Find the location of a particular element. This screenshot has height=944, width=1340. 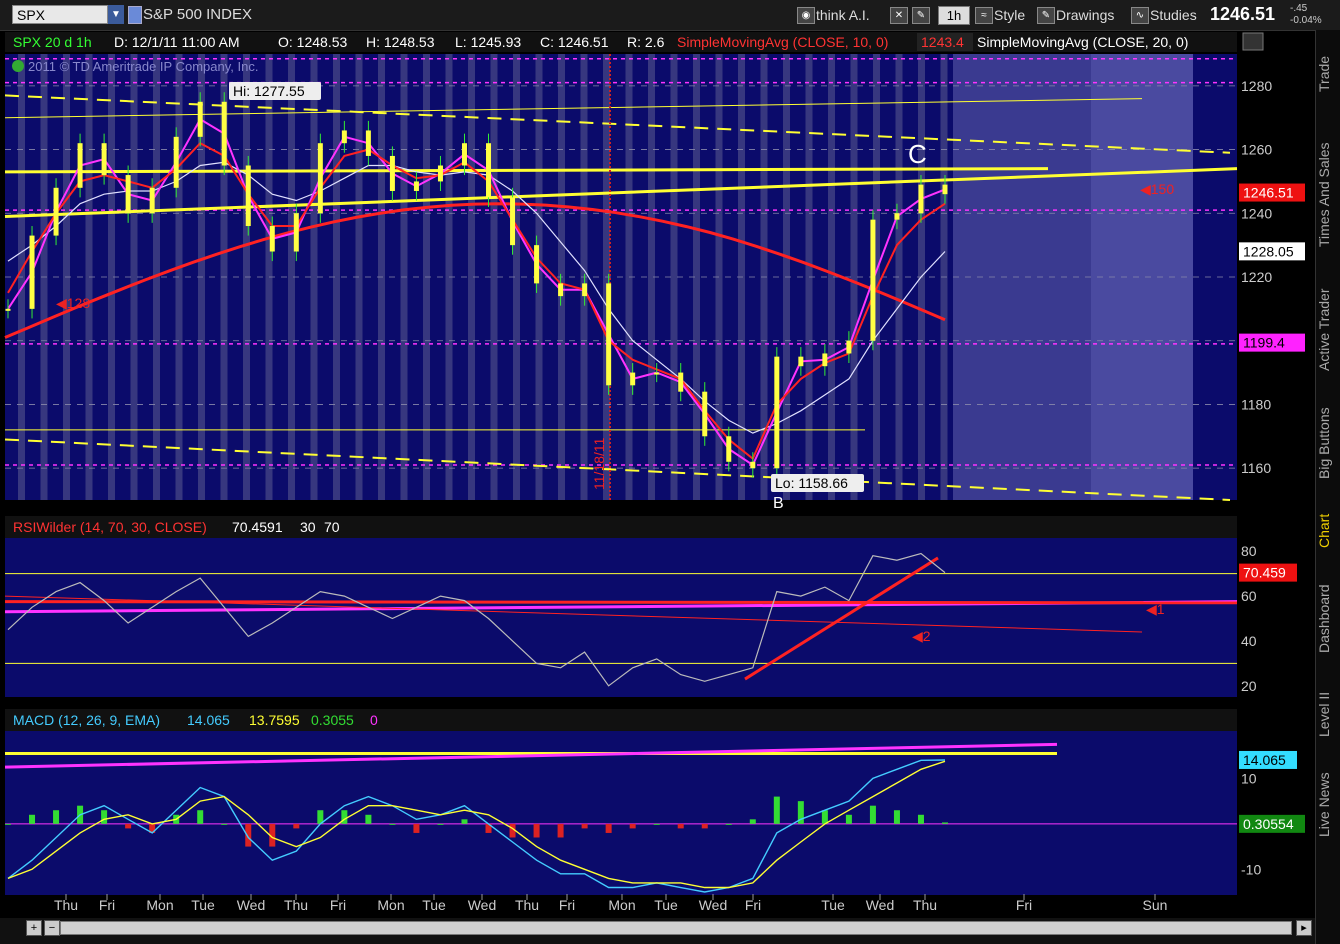

timeframe-button: 1h is located at coordinates (954, 15).